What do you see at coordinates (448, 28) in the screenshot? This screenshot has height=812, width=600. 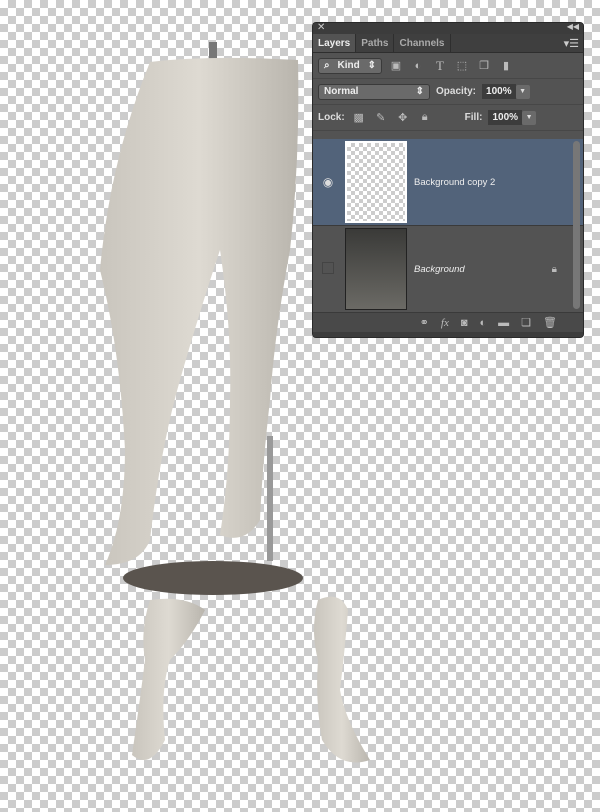 I see `panel-titlebar: ✕ ◀◀` at bounding box center [448, 28].